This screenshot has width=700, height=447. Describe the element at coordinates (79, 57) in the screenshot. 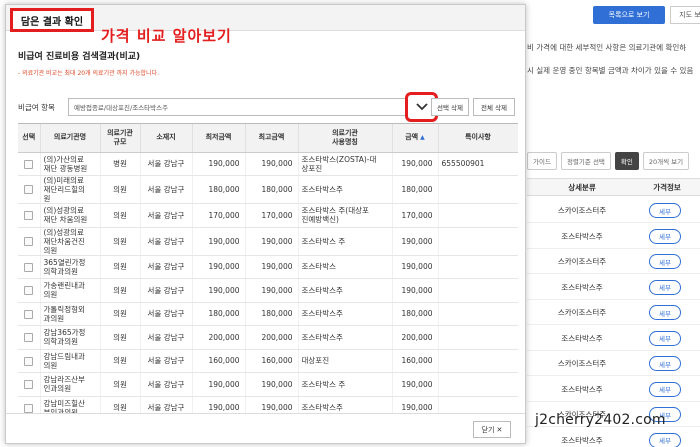

I see `modal-subtitle: 비급여 진료비용 검색결과(비교)` at that location.